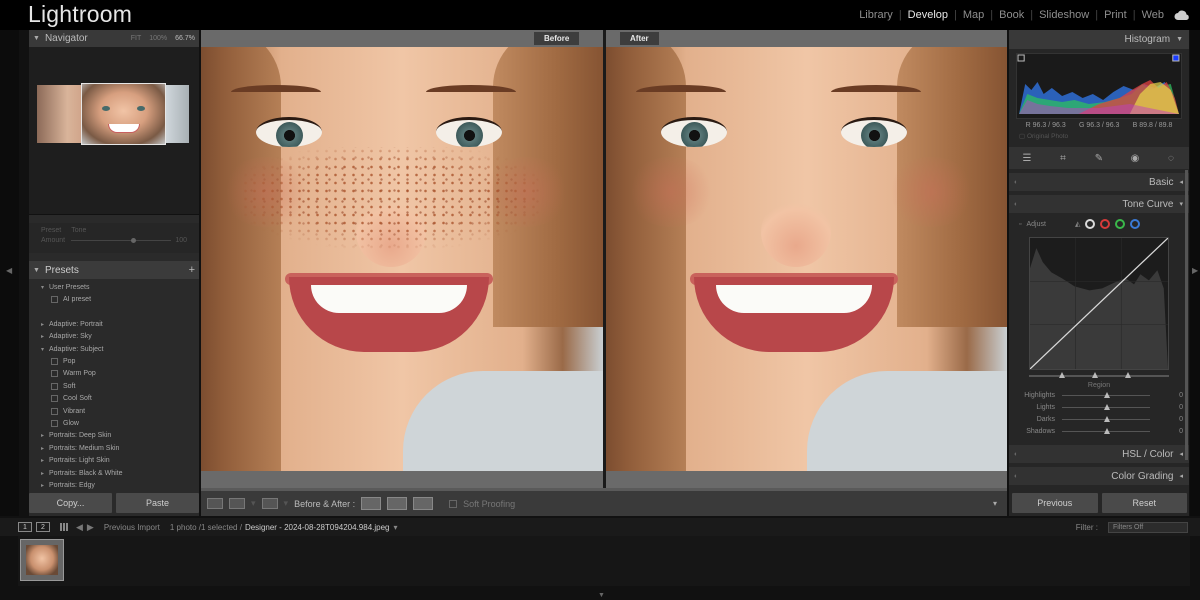  I want to click on filename-dropdown-icon: ▾, so click(395, 527).